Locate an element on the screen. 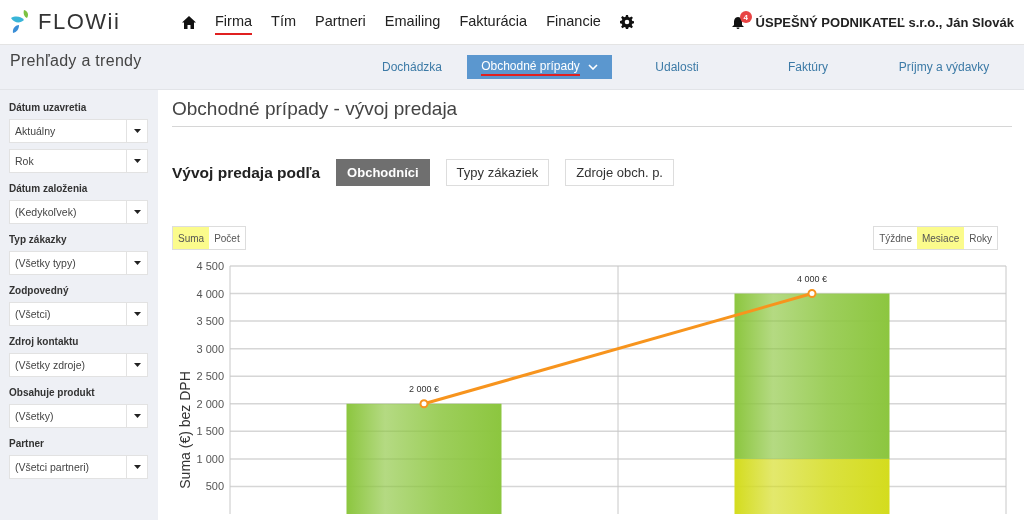  filter-label: Dátum uzavretia is located at coordinates (48, 107).